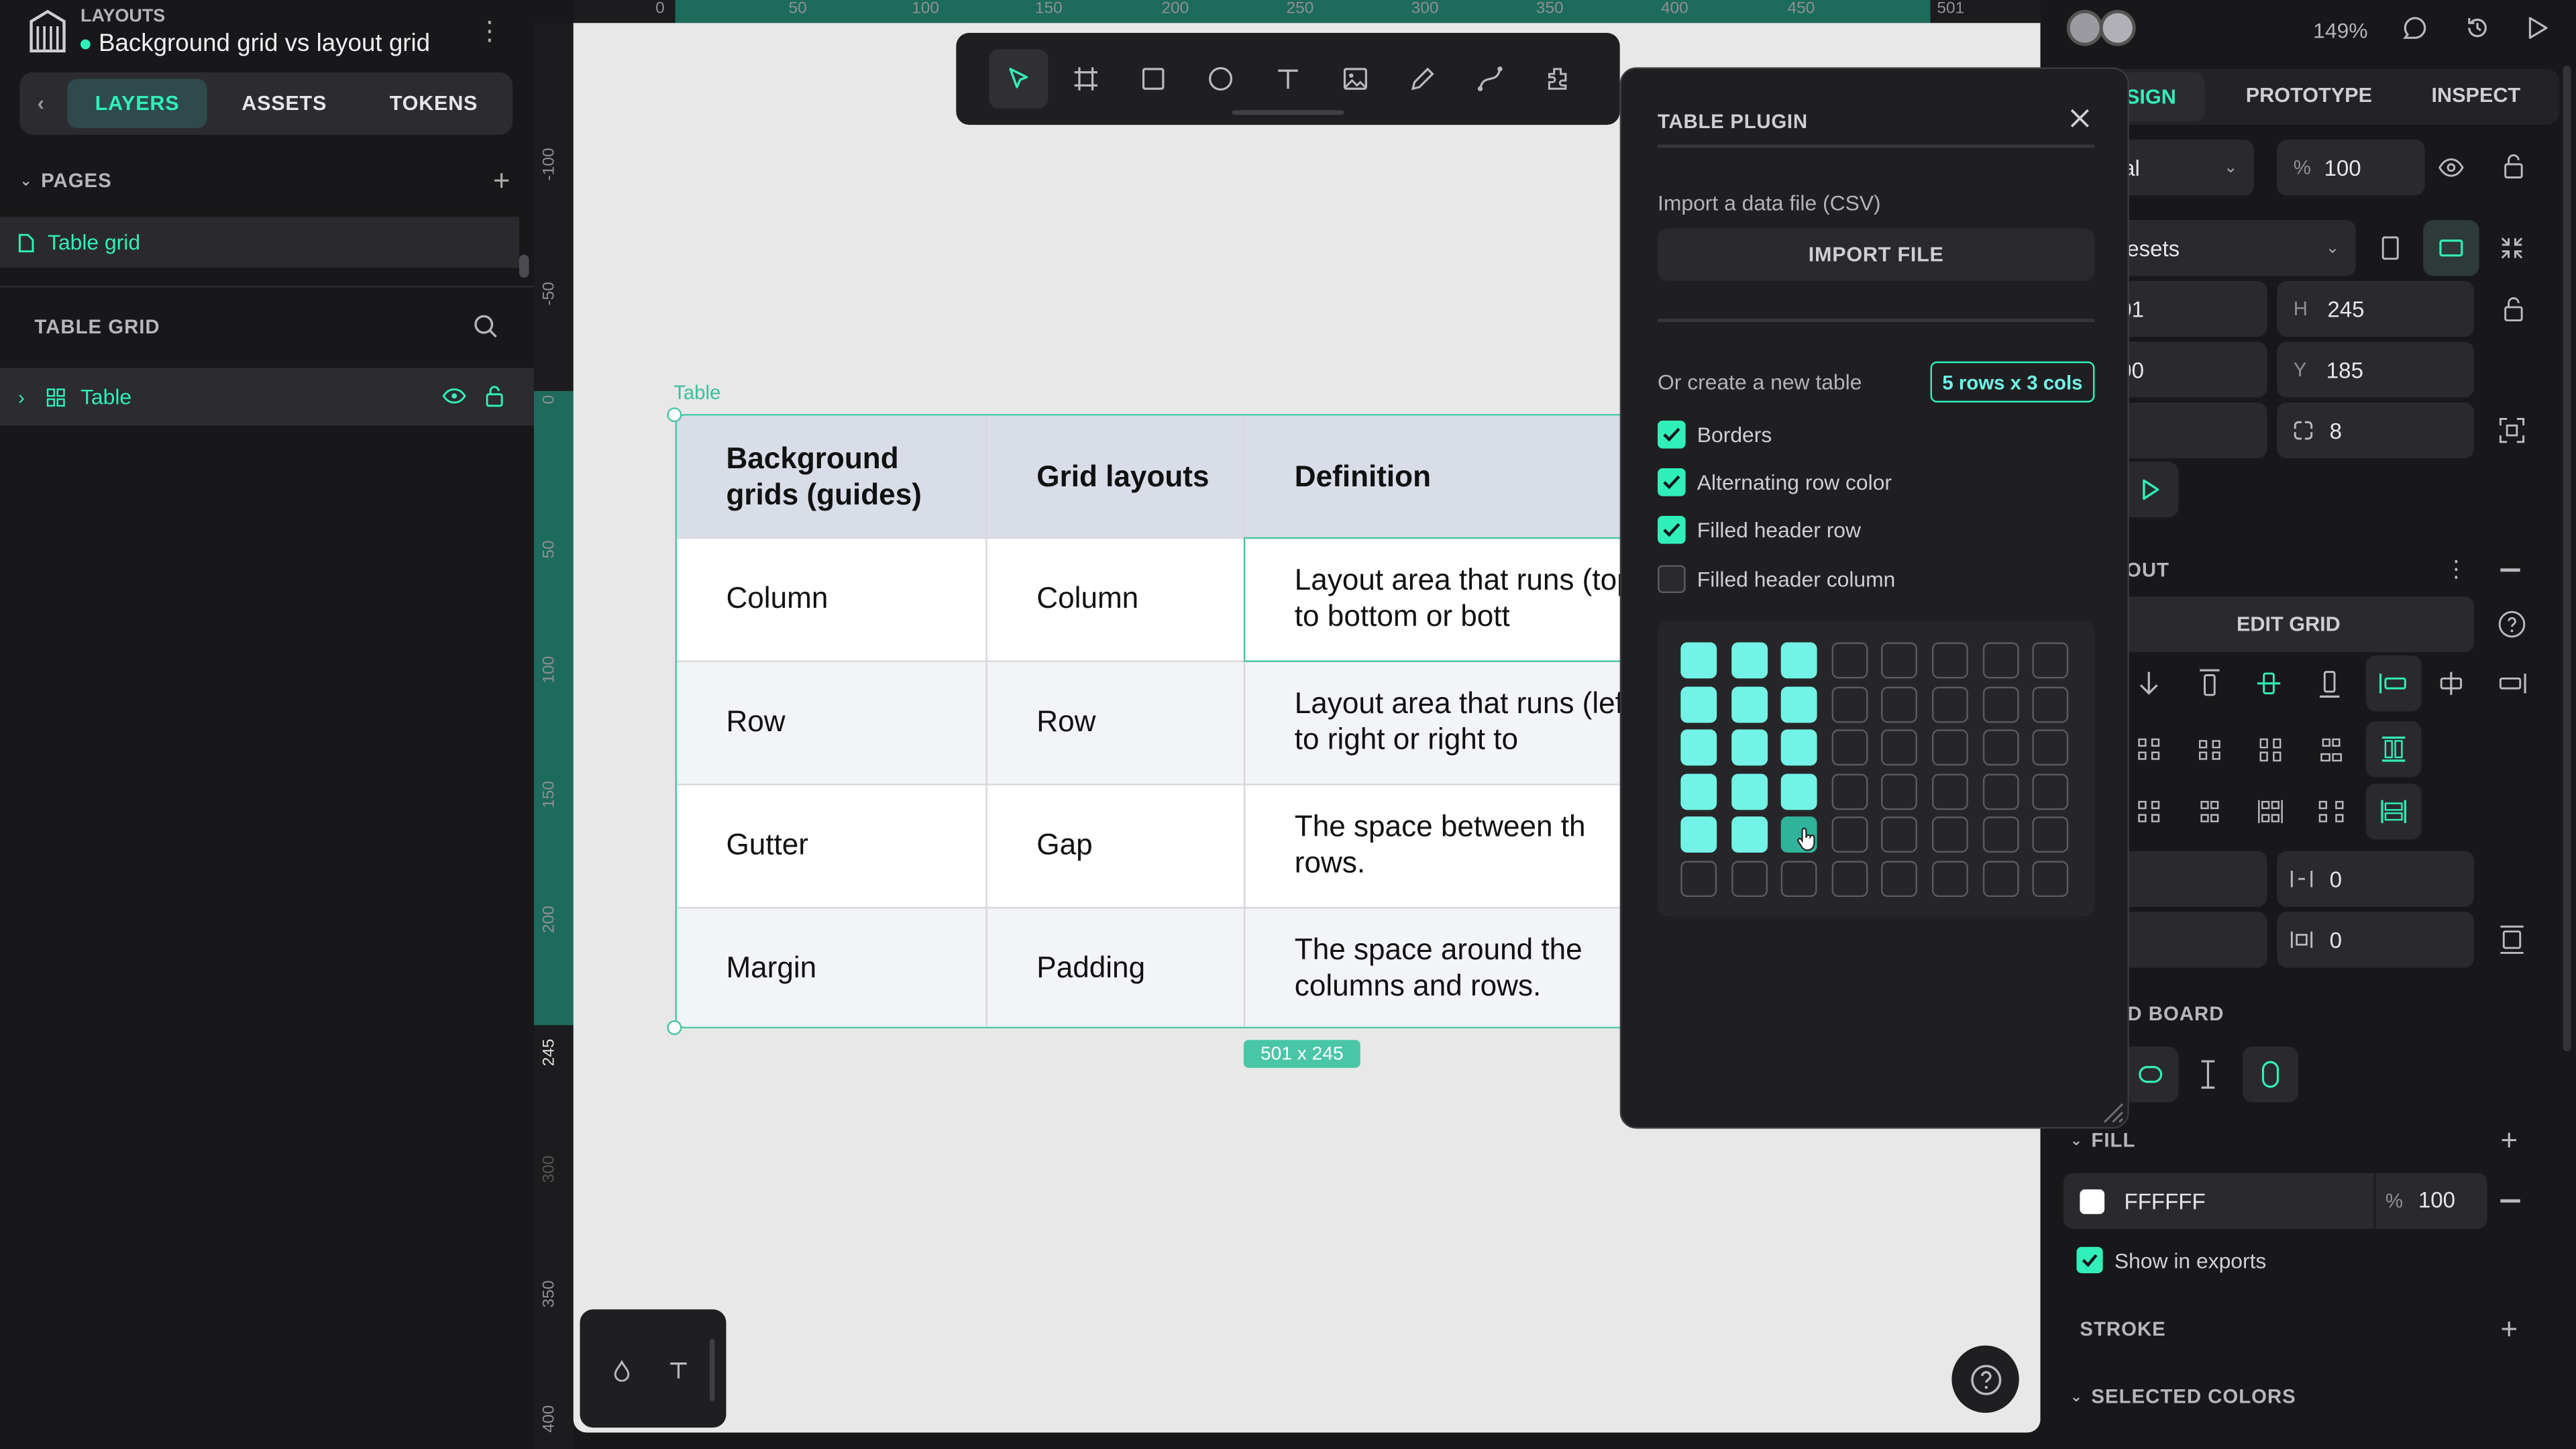  What do you see at coordinates (2112, 1112) in the screenshot?
I see `resize-handle-icon` at bounding box center [2112, 1112].